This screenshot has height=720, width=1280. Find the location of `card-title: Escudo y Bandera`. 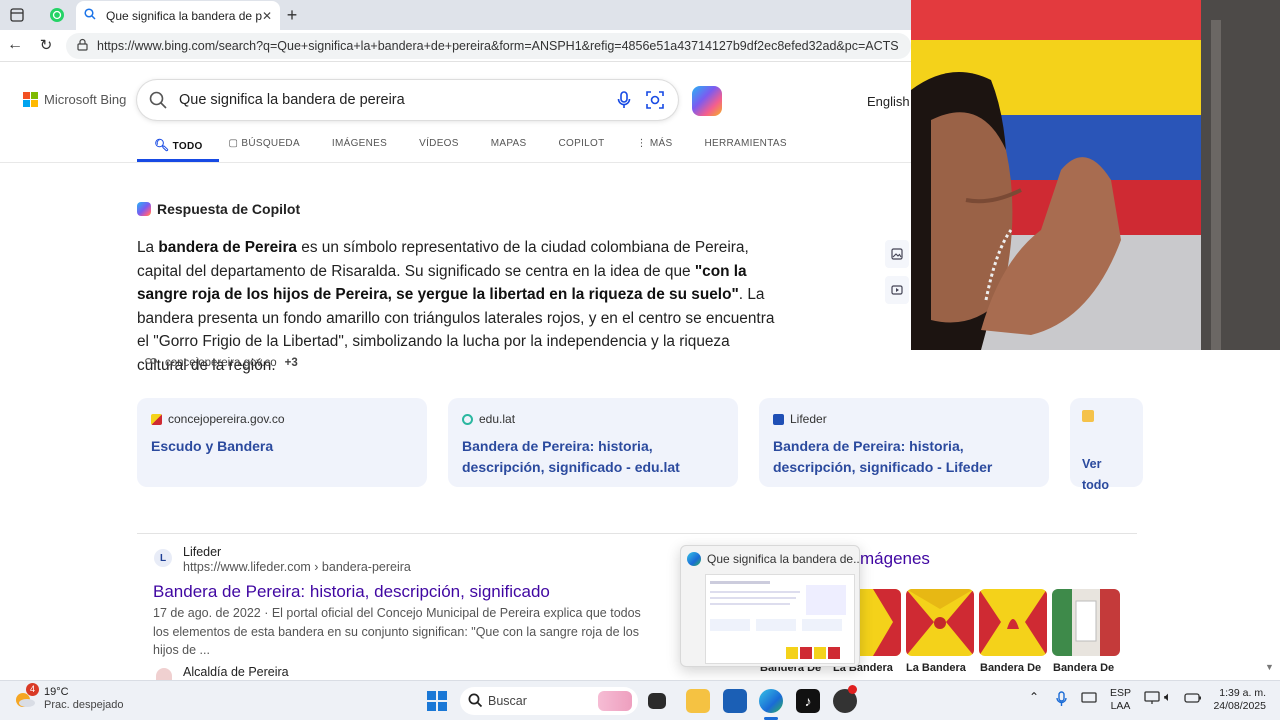

card-title: Escudo y Bandera is located at coordinates (212, 446).